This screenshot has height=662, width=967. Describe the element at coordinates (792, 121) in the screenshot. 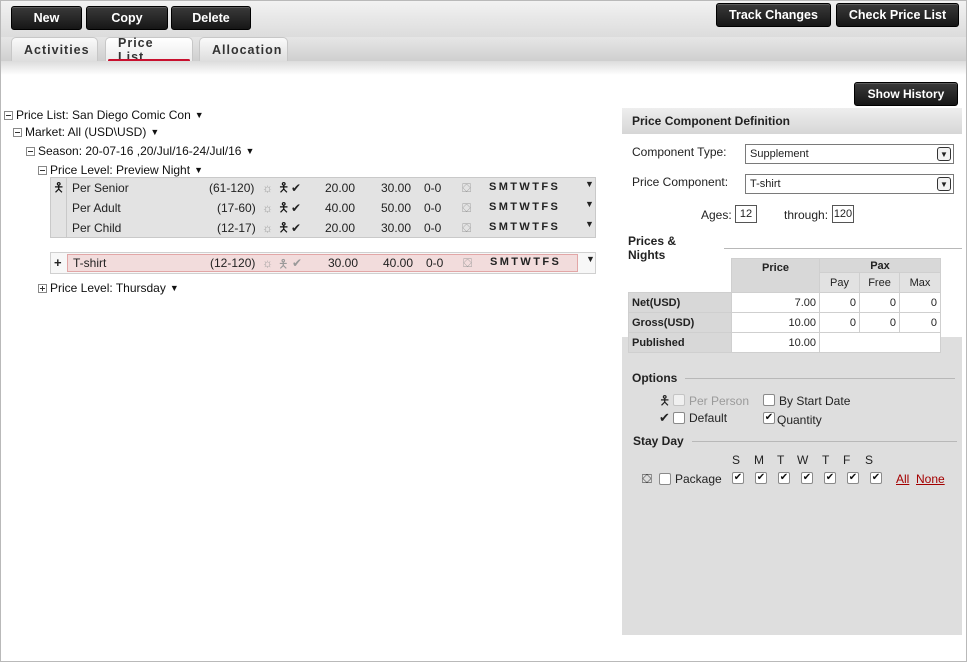

I see `panel-title: Price Component Definition` at that location.